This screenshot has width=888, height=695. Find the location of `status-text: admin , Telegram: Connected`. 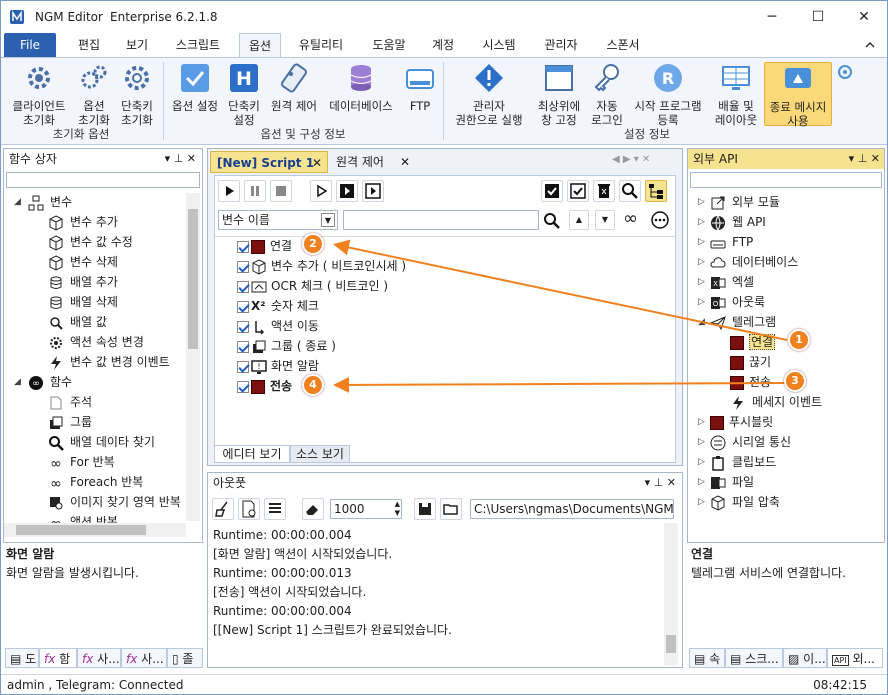

status-text: admin , Telegram: Connected is located at coordinates (95, 685).